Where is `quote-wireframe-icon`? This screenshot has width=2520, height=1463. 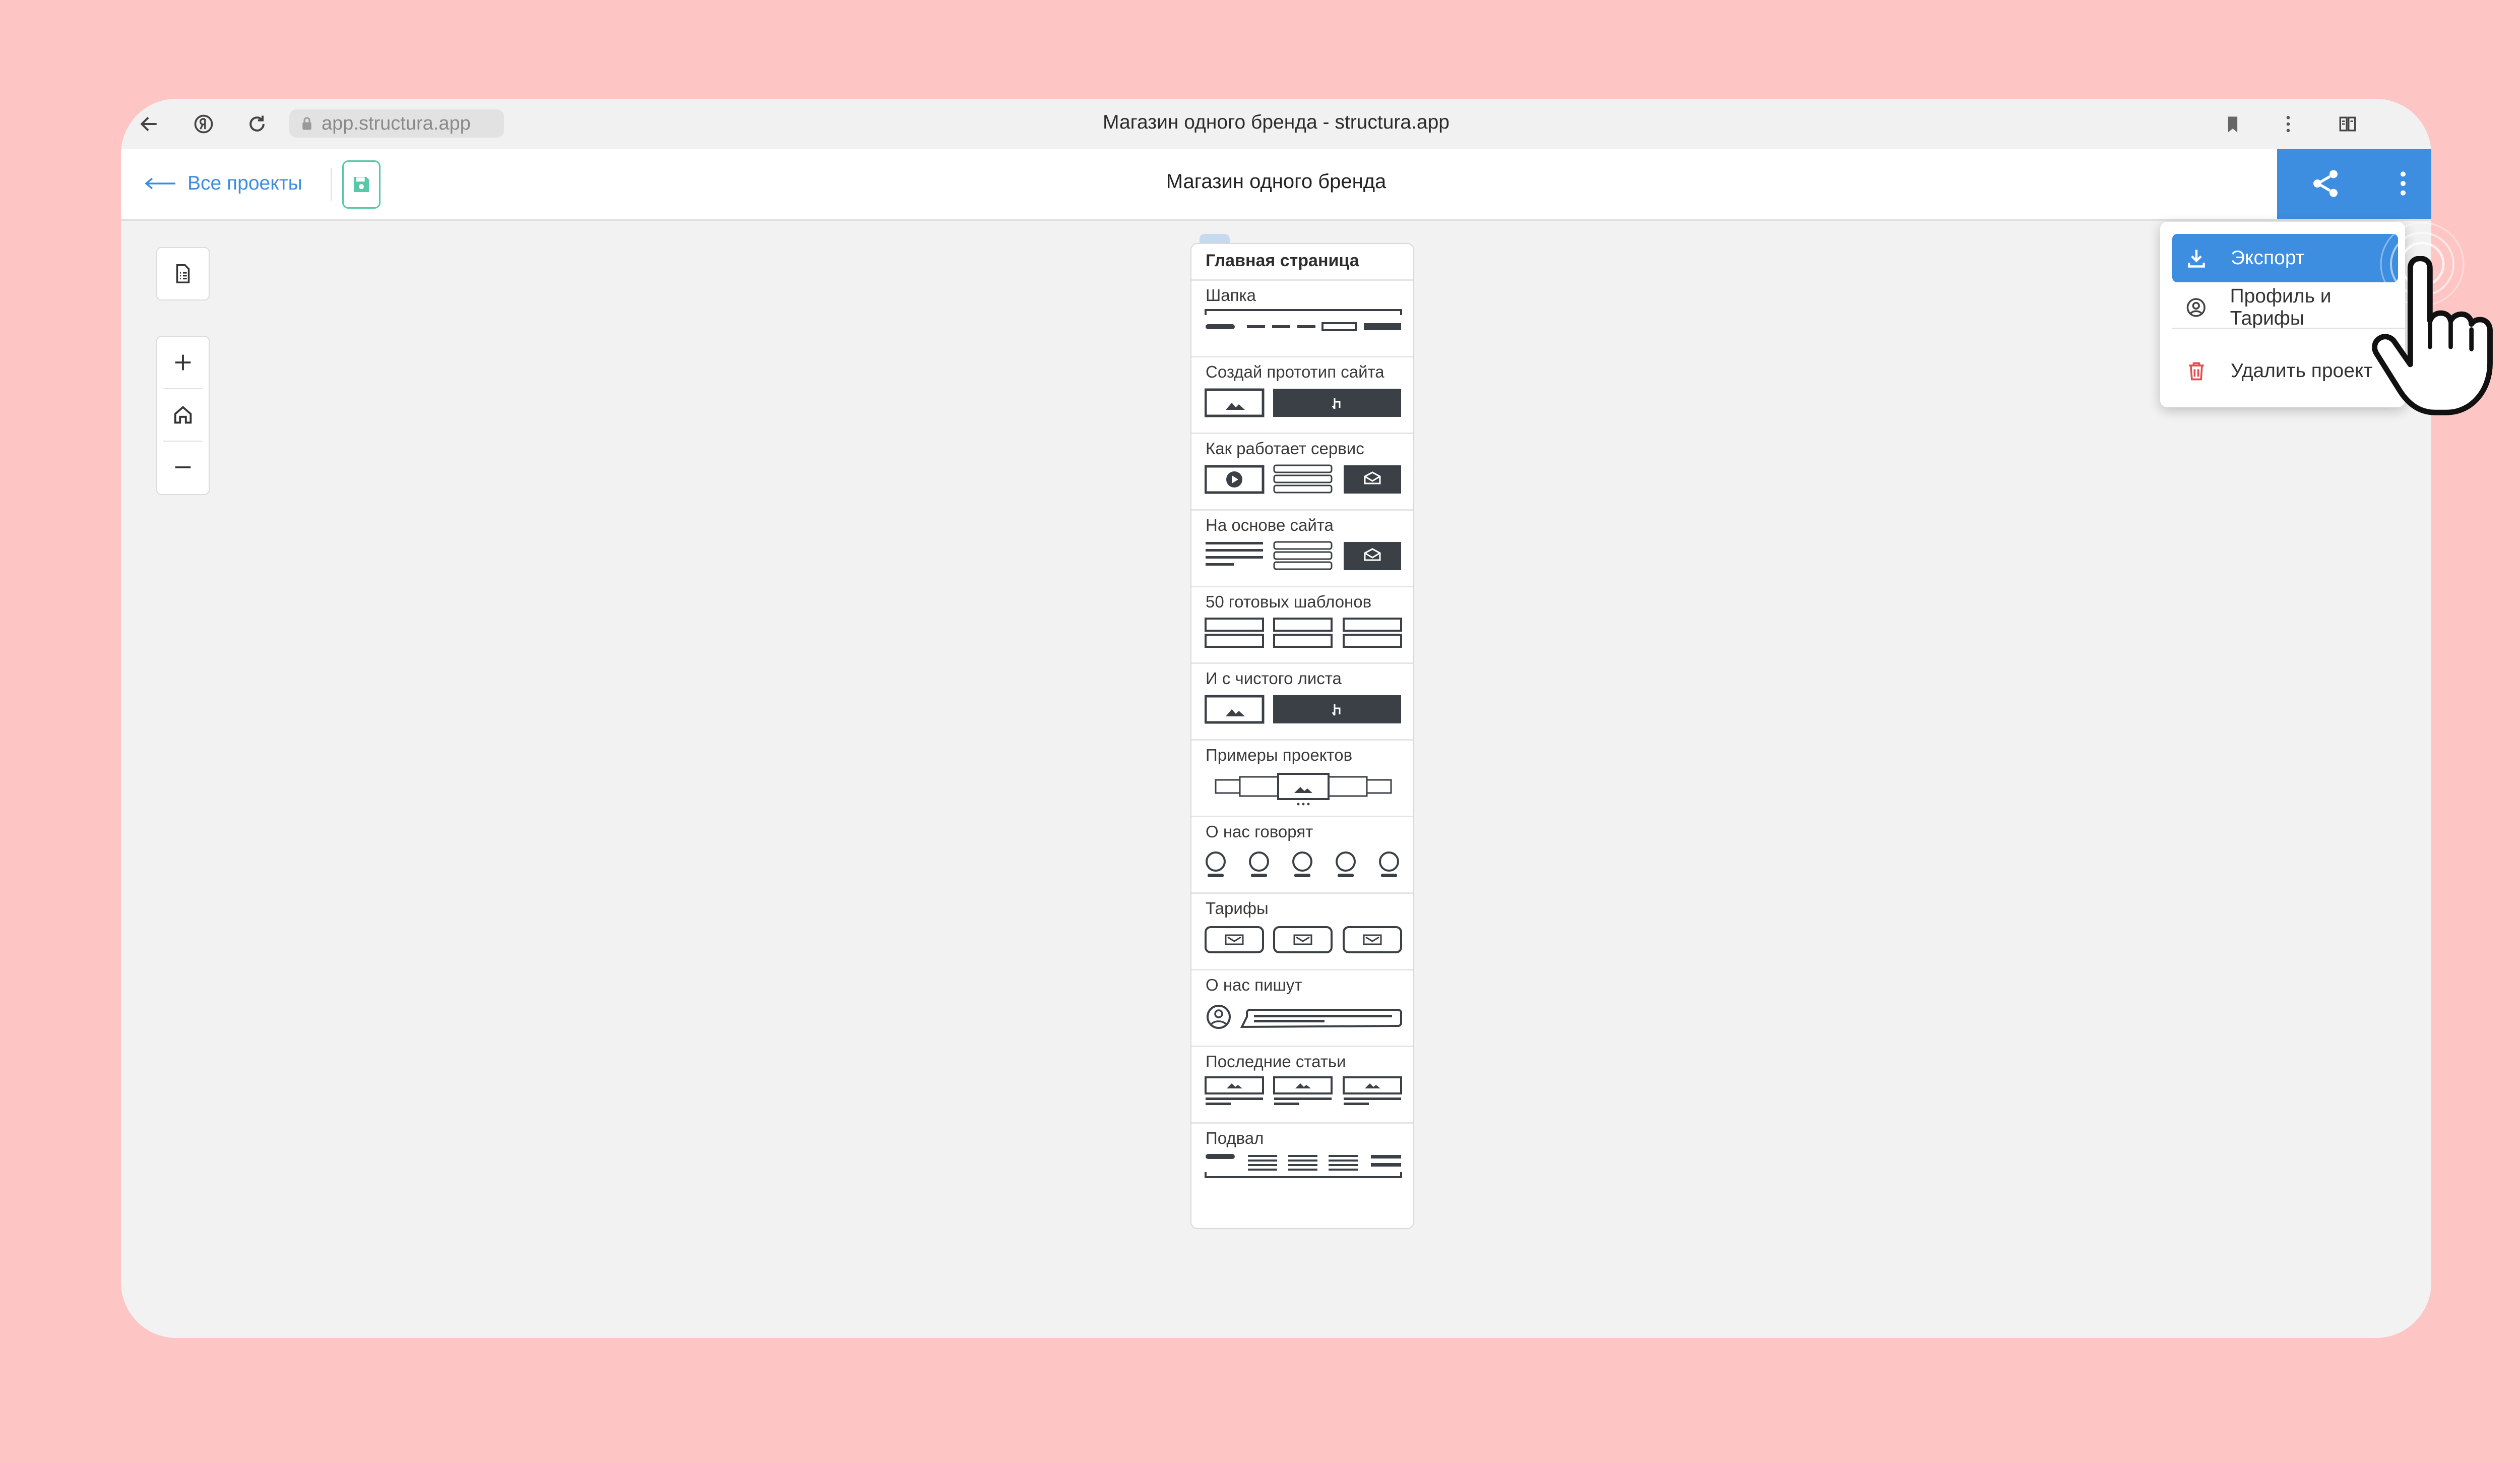
quote-wireframe-icon is located at coordinates (1305, 1017).